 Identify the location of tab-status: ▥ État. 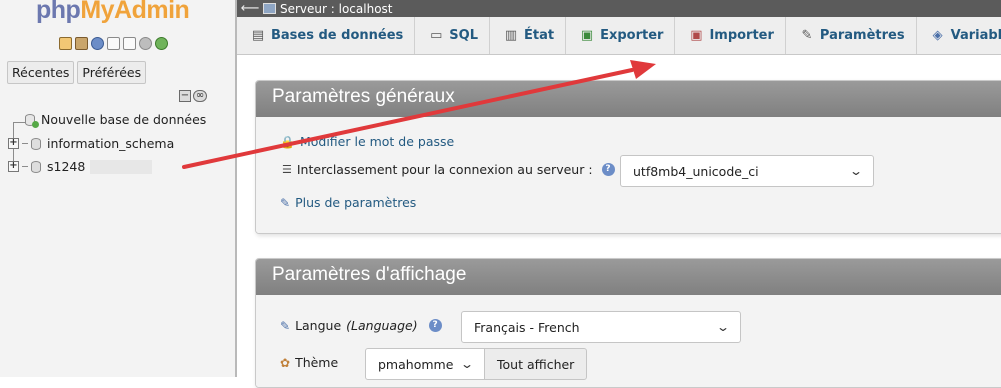
(528, 35).